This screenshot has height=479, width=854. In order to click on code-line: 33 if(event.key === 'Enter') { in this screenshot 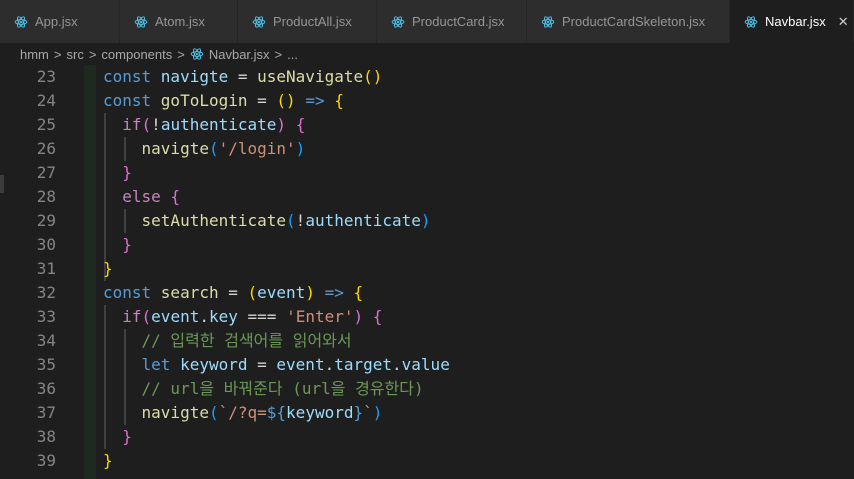, I will do `click(427, 317)`.